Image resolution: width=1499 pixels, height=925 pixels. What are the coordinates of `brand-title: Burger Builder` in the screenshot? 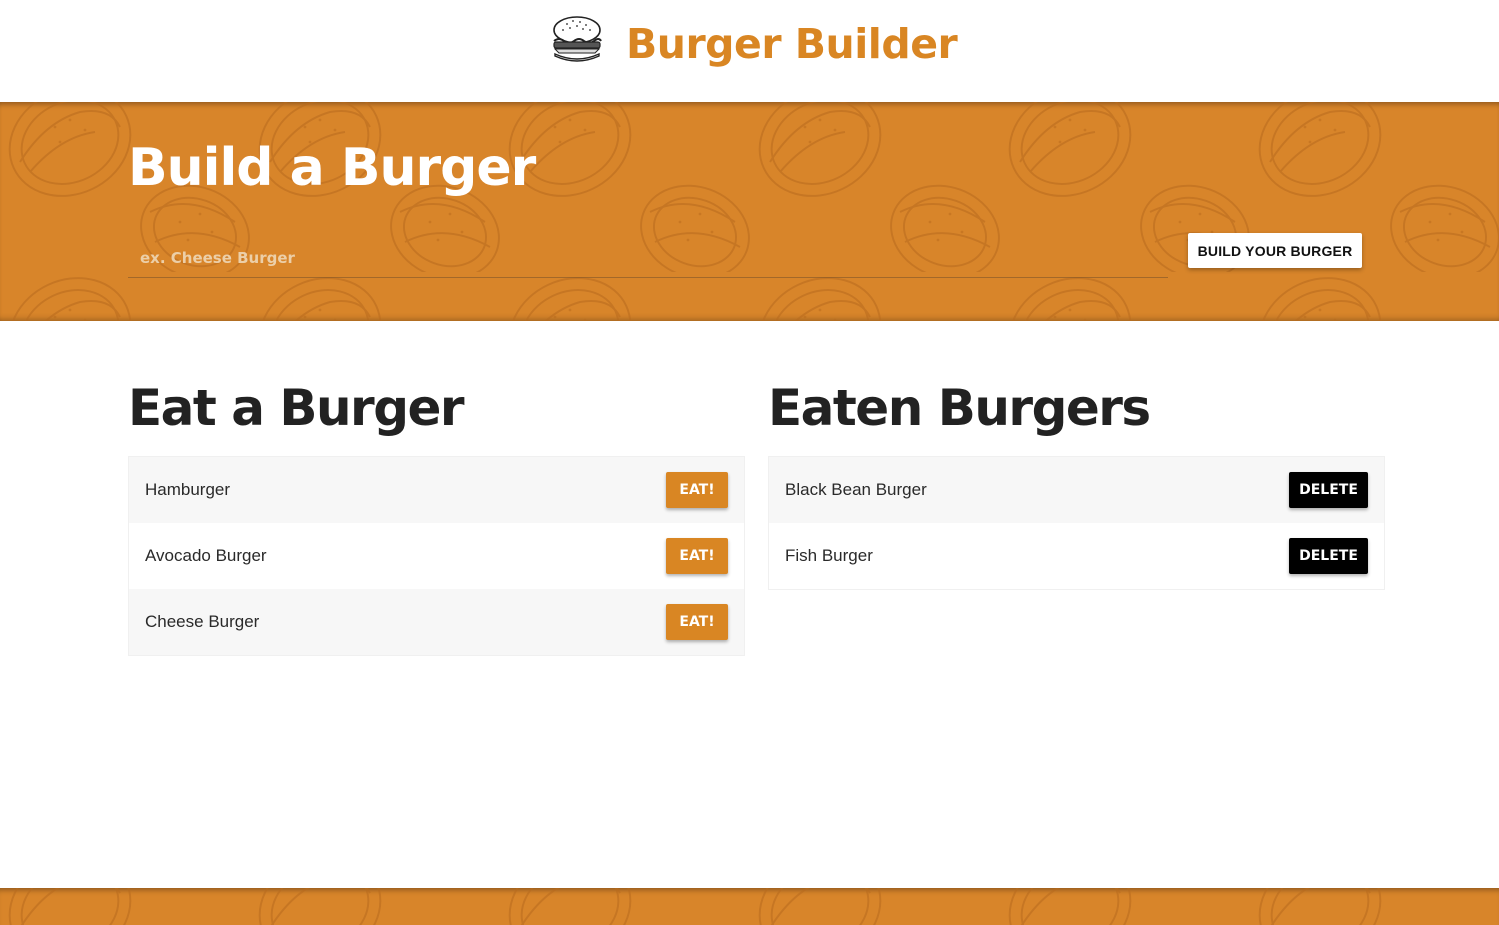 It's located at (792, 44).